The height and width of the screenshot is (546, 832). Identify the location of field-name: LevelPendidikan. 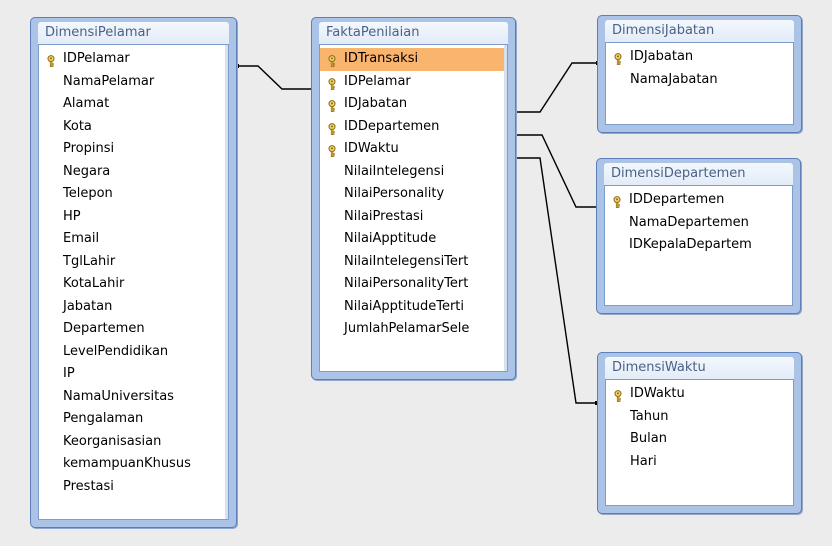
(116, 351).